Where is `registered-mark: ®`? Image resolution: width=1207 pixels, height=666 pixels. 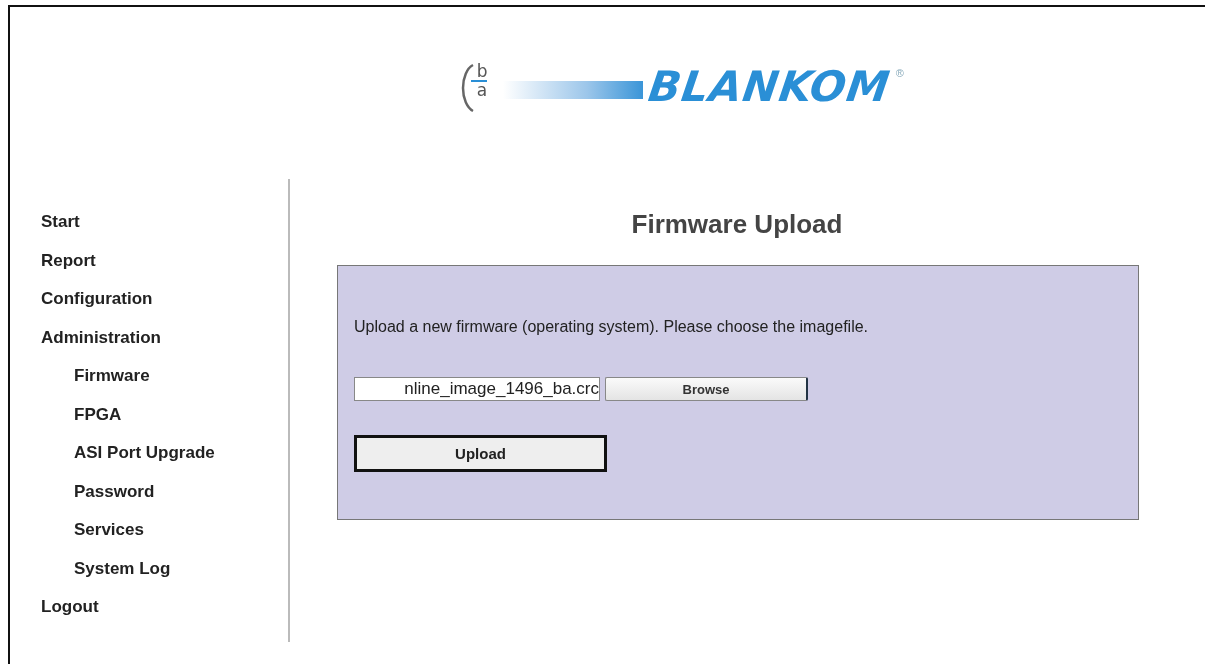 registered-mark: ® is located at coordinates (899, 73).